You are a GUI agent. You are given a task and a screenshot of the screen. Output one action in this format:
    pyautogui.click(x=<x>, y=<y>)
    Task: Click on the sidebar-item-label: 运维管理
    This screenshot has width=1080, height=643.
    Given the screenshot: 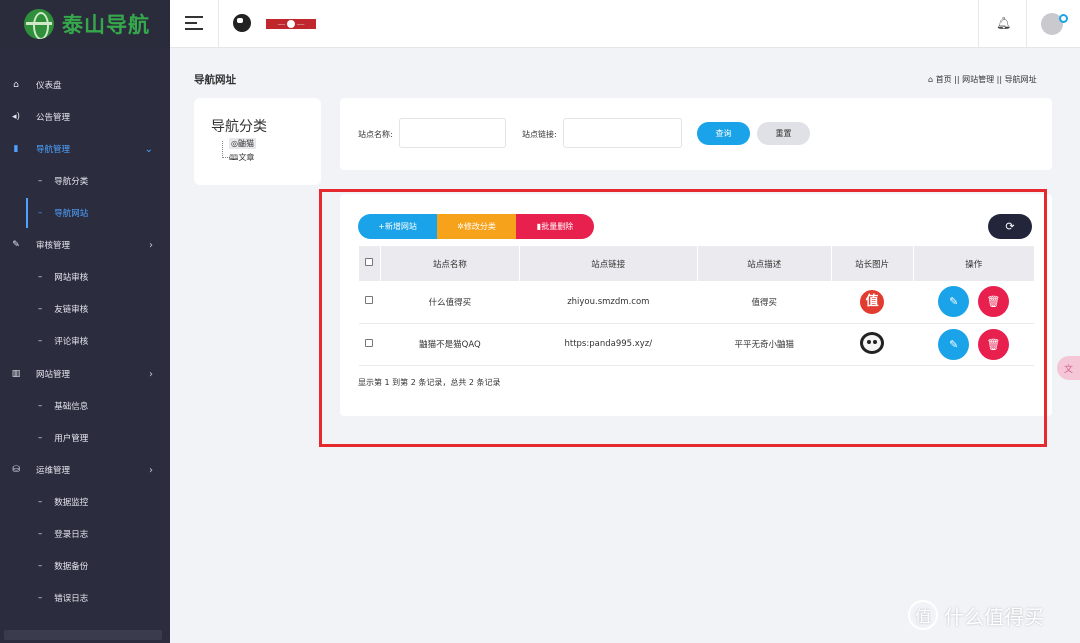 What is the action you would take?
    pyautogui.click(x=53, y=471)
    